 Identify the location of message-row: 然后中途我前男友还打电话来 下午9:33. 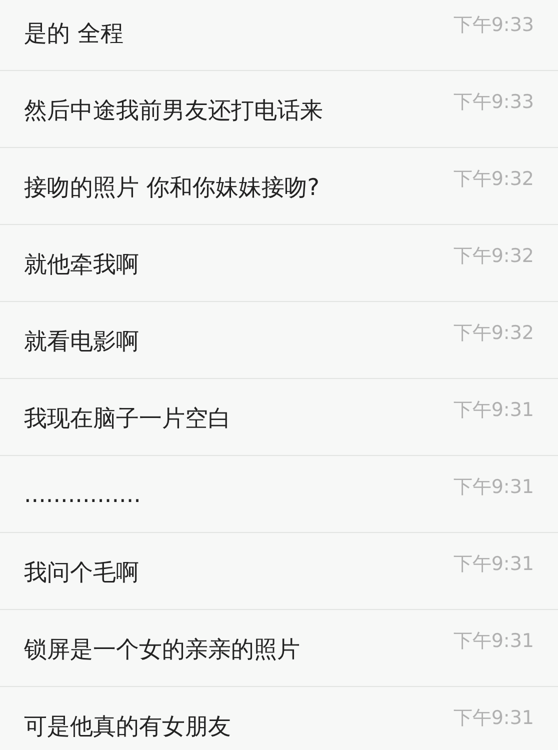
(279, 109).